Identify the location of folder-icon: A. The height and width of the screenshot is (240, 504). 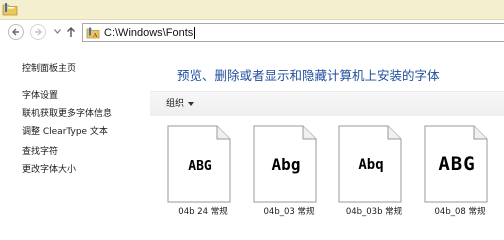
(93, 33).